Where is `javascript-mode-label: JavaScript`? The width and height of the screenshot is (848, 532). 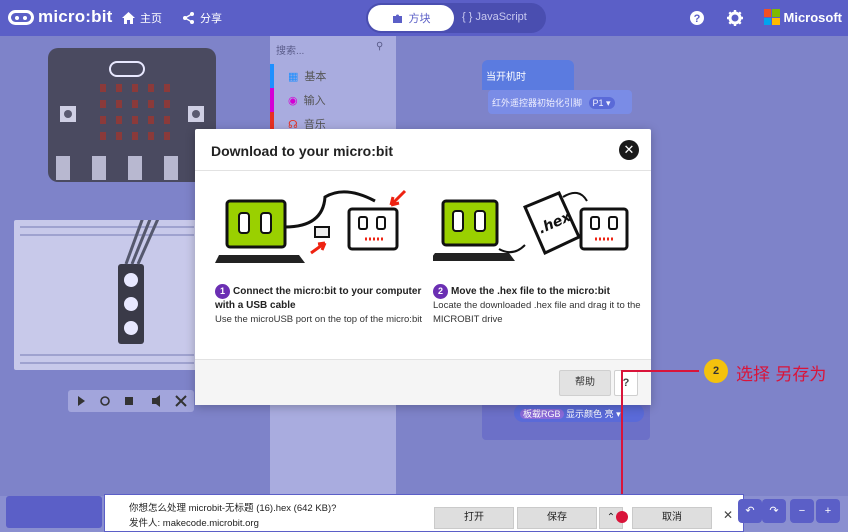 javascript-mode-label: JavaScript is located at coordinates (501, 17).